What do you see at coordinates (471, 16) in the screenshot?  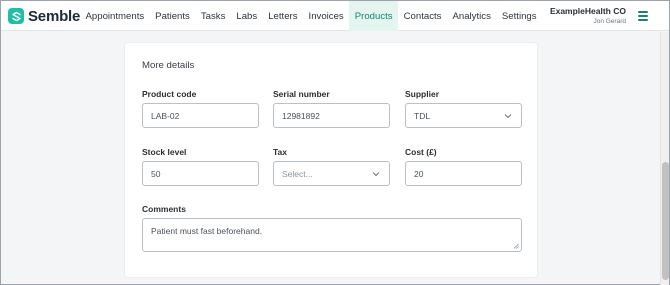 I see `nav-item-analytics: Analytics` at bounding box center [471, 16].